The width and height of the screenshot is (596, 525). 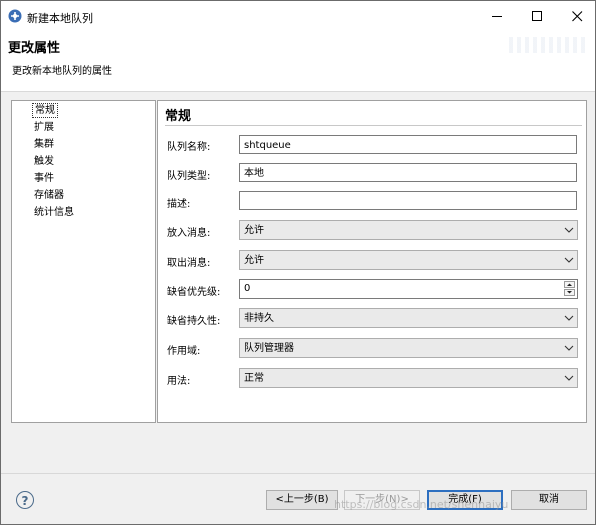 What do you see at coordinates (259, 318) in the screenshot?
I see `default-persistence-value: 非持久` at bounding box center [259, 318].